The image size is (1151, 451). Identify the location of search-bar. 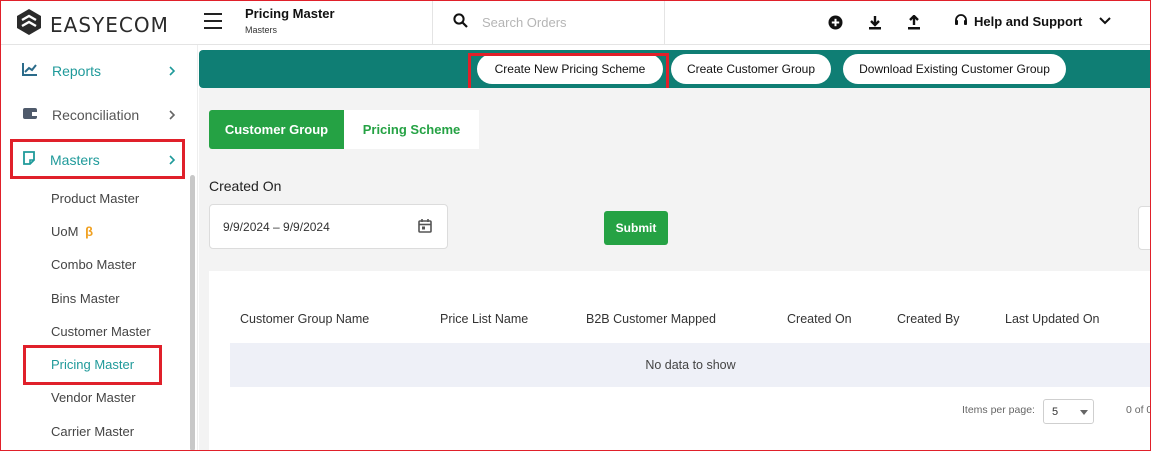
(548, 22).